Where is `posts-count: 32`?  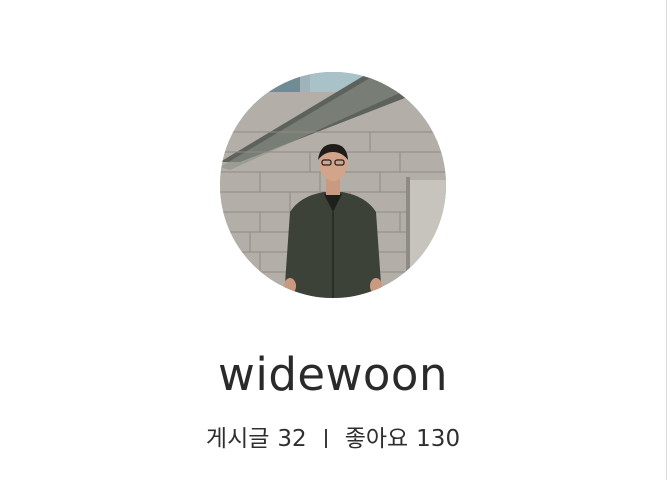 posts-count: 32 is located at coordinates (292, 438).